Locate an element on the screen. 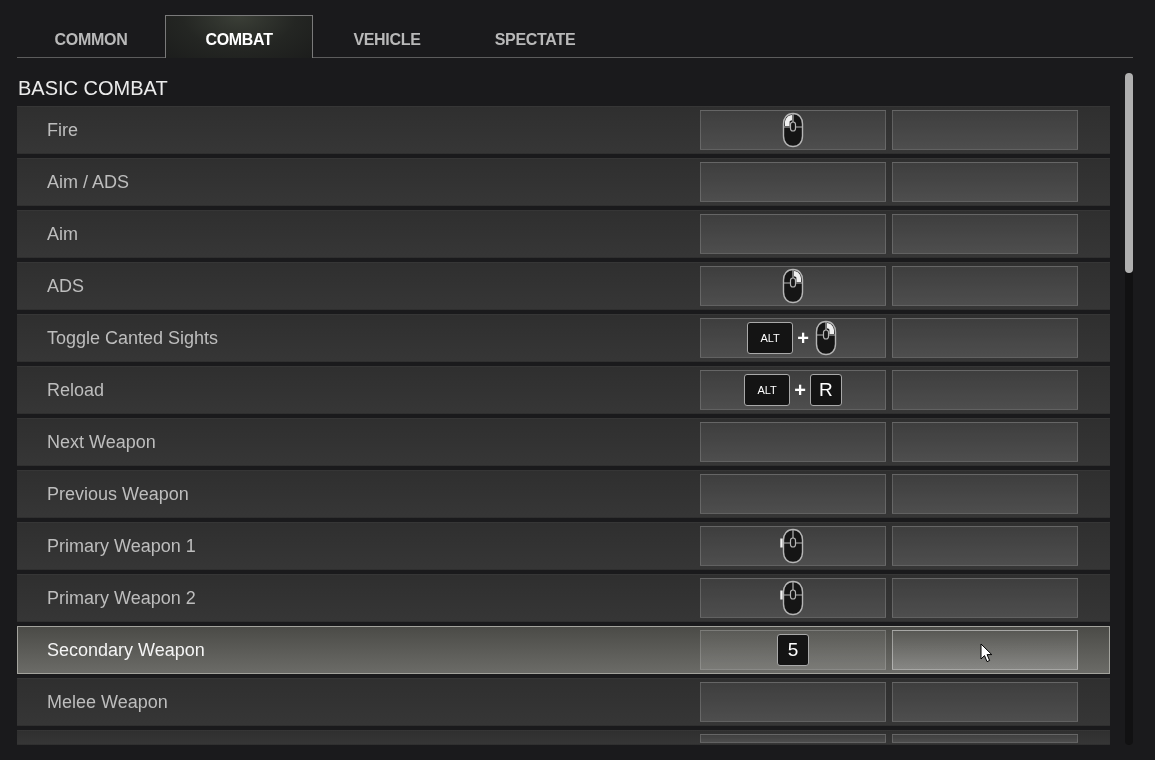  action-label: Previous Weapon is located at coordinates (118, 494).